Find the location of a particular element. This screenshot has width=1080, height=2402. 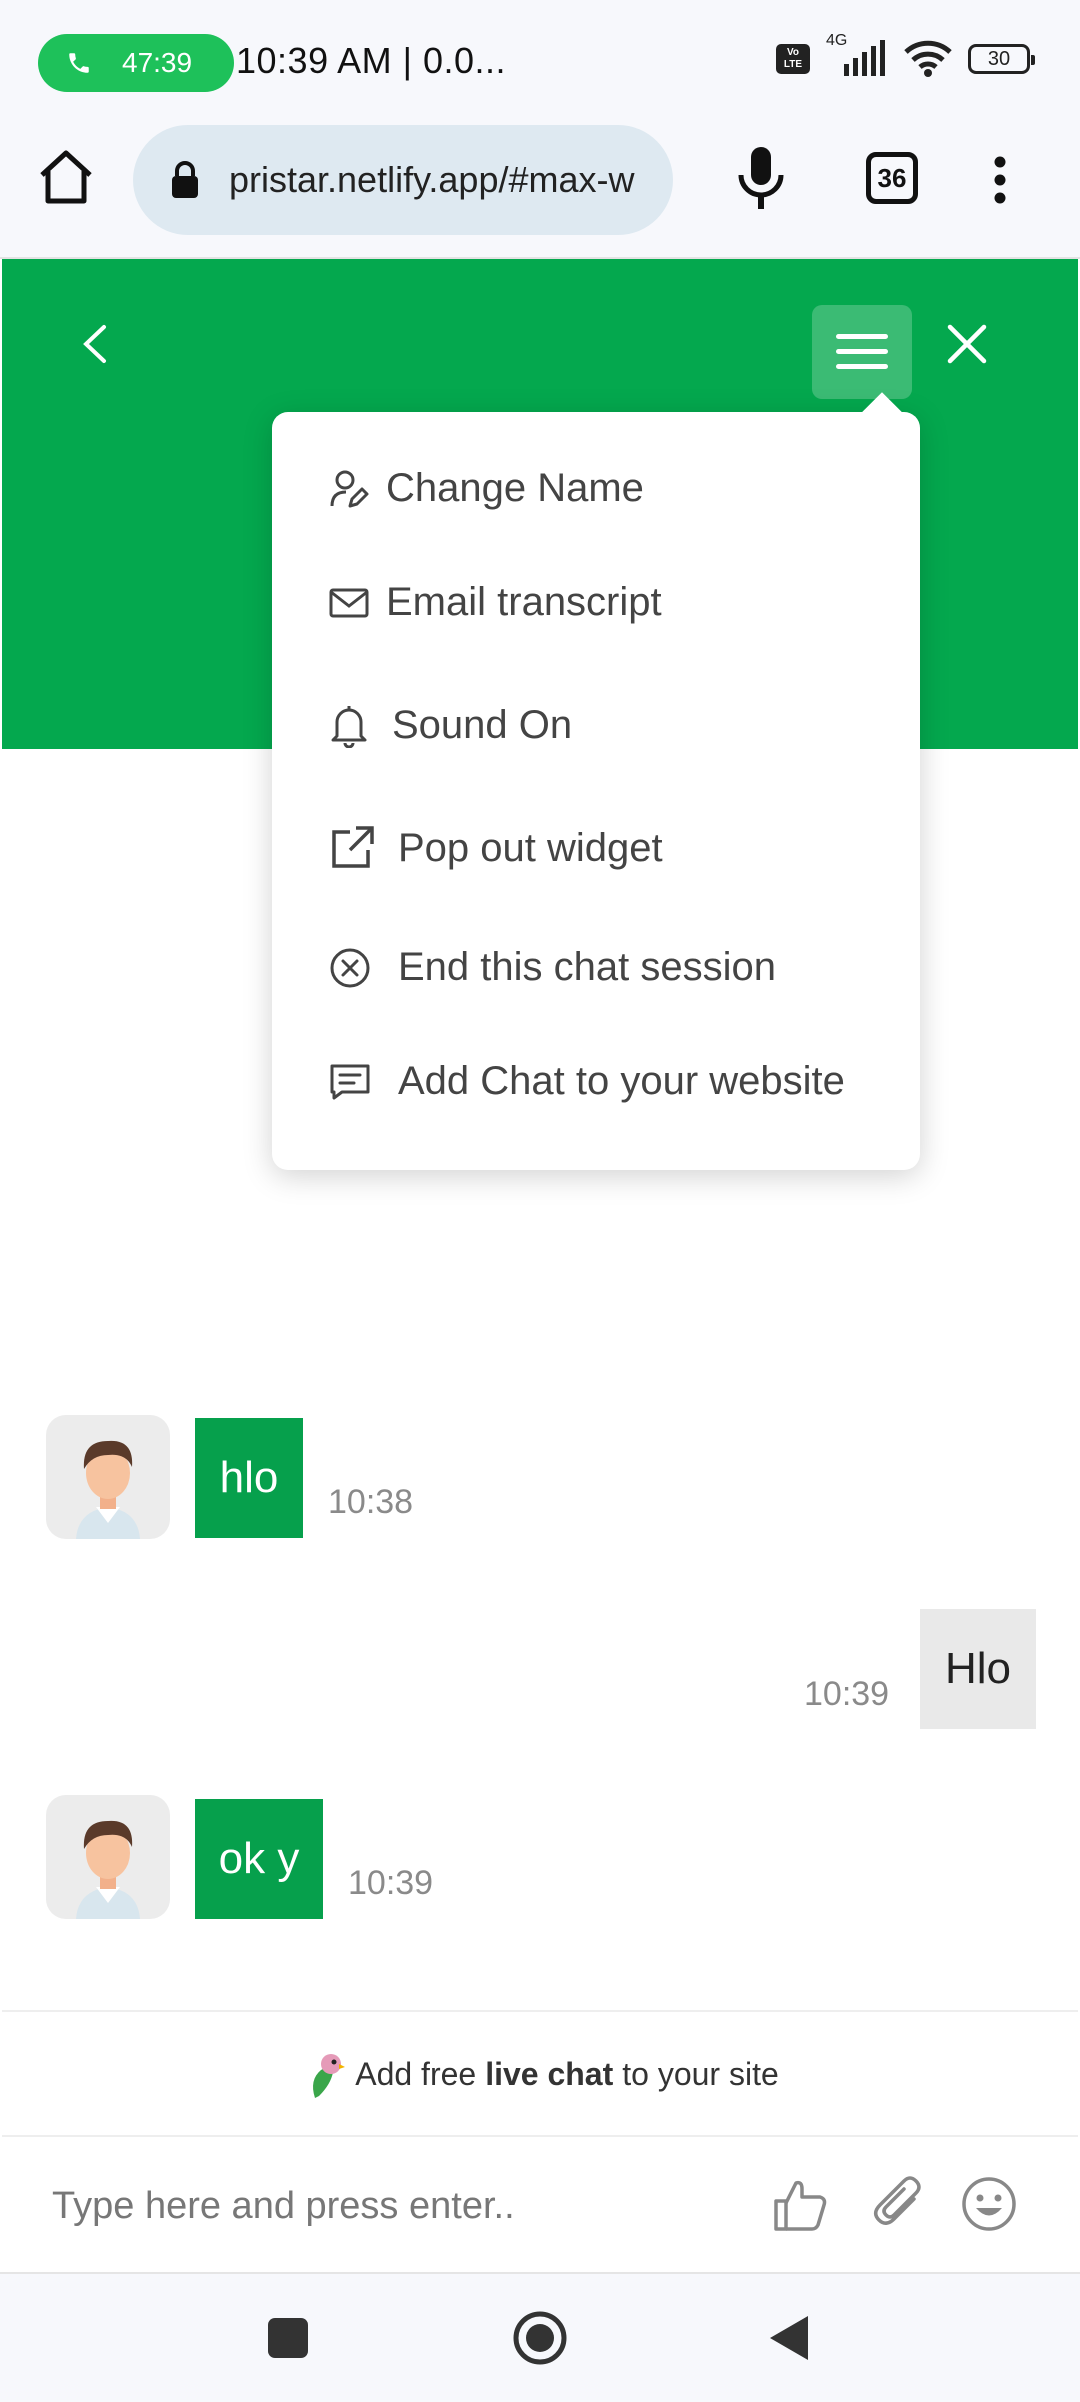

browser-toolbar: pristar.netlify.app/#max-w 36 is located at coordinates (540, 192).